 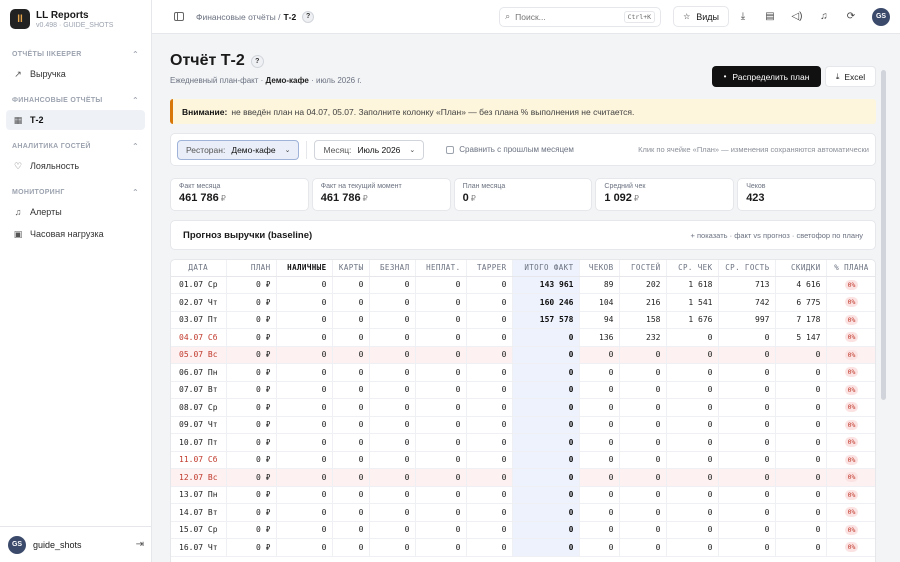 I want to click on speaker-icon: ◁), so click(x=797, y=16).